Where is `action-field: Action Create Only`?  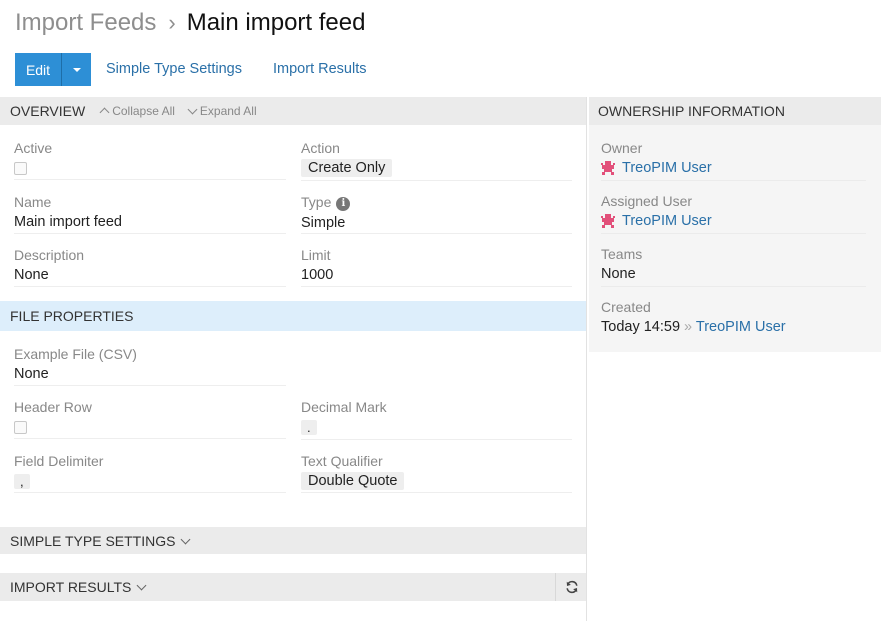 action-field: Action Create Only is located at coordinates (347, 158).